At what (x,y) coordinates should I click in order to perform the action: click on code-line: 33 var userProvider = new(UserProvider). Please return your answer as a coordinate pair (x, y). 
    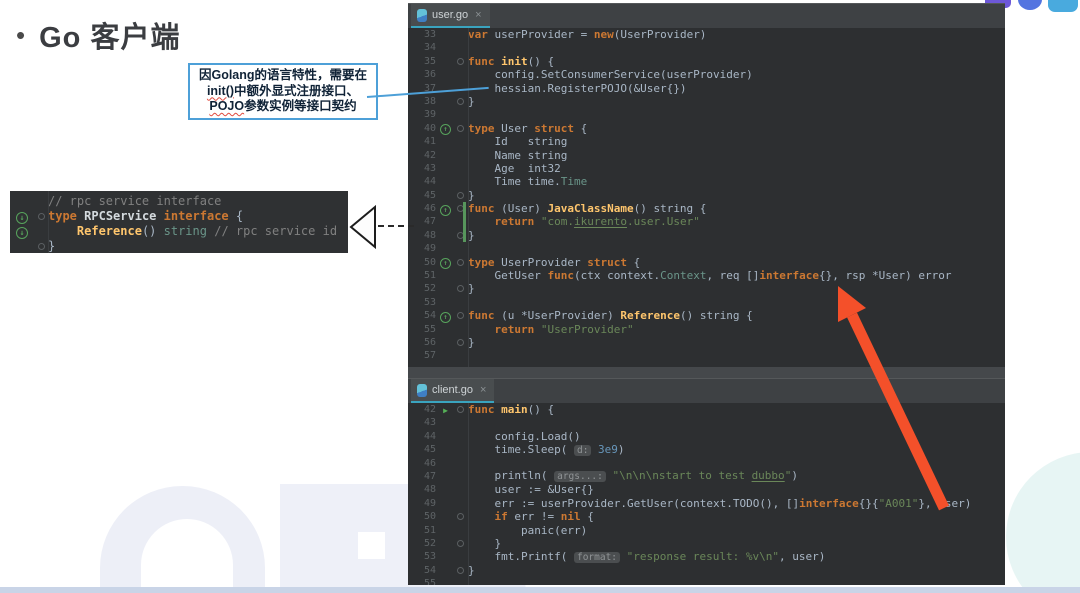
    Looking at the image, I should click on (706, 34).